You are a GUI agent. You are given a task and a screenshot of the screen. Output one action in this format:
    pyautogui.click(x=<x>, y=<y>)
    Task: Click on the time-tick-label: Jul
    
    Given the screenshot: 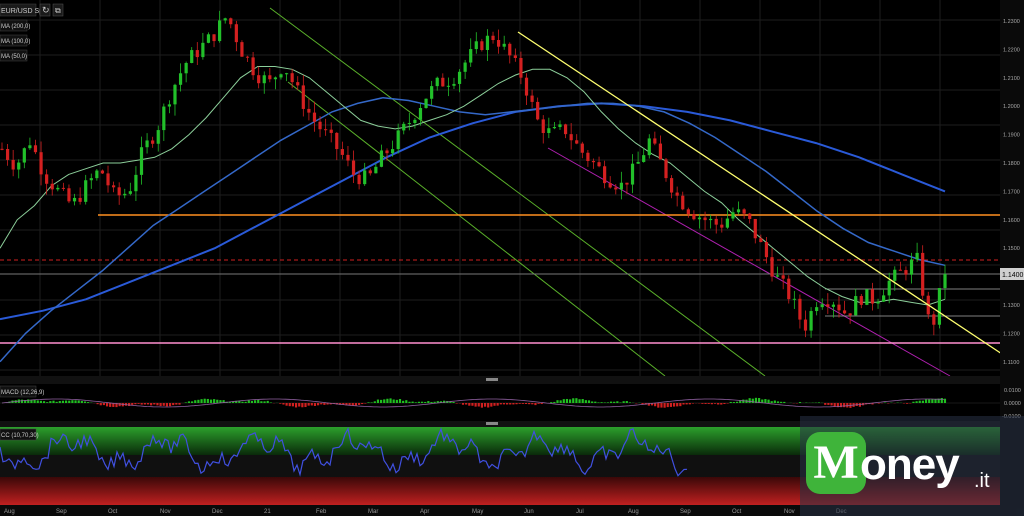 What is the action you would take?
    pyautogui.click(x=580, y=512)
    